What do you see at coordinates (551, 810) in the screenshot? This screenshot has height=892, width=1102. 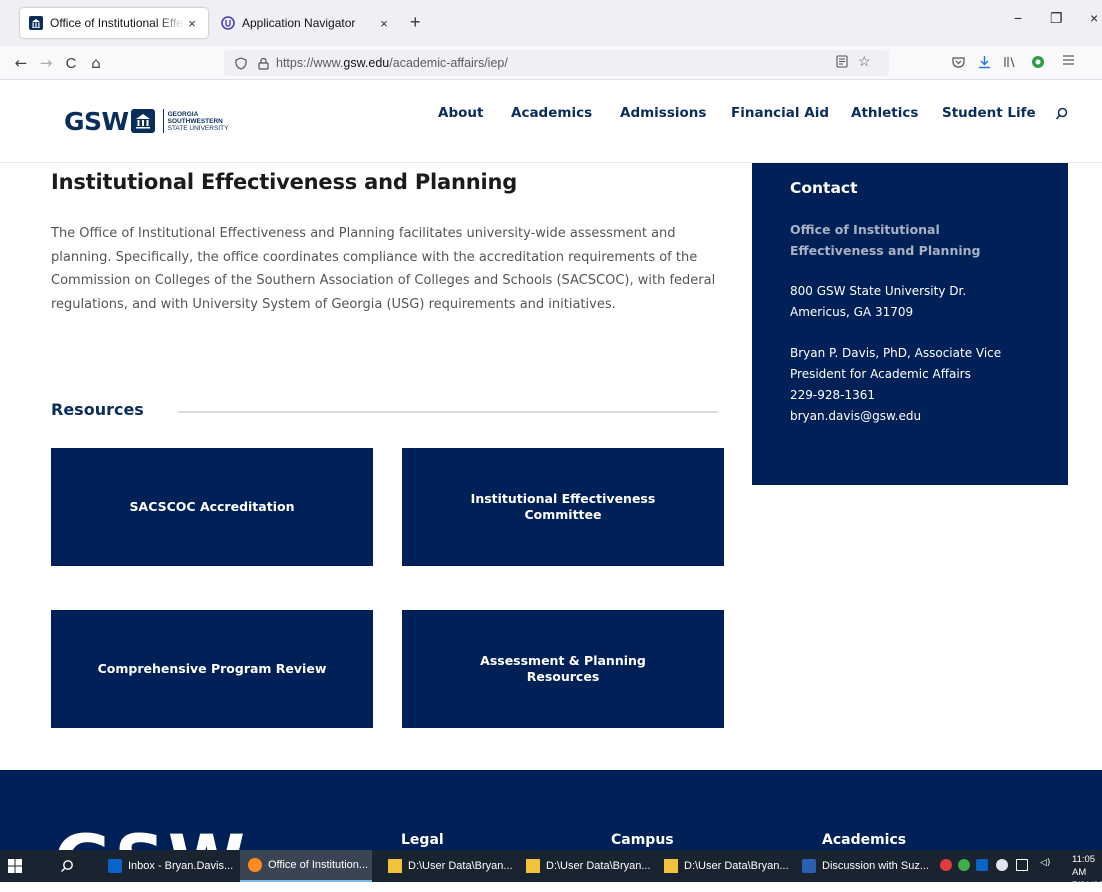 I see `site-footer: GSW Legal Campus Academics` at bounding box center [551, 810].